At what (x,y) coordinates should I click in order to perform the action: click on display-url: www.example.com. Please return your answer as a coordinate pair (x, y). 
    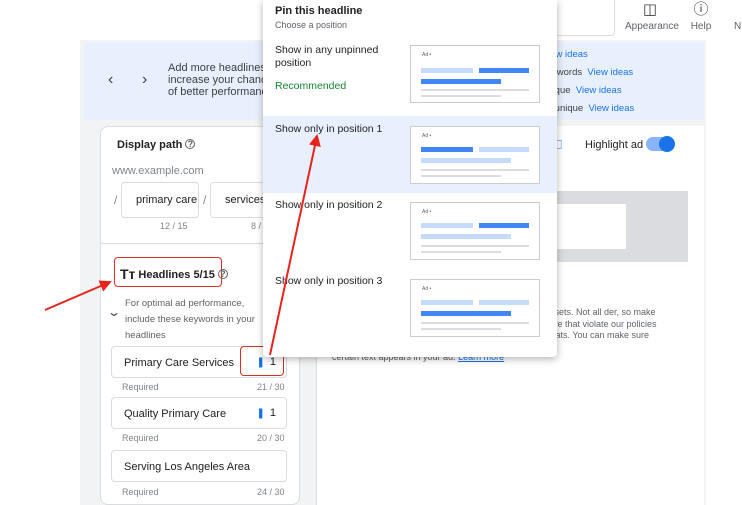
    Looking at the image, I should click on (158, 171).